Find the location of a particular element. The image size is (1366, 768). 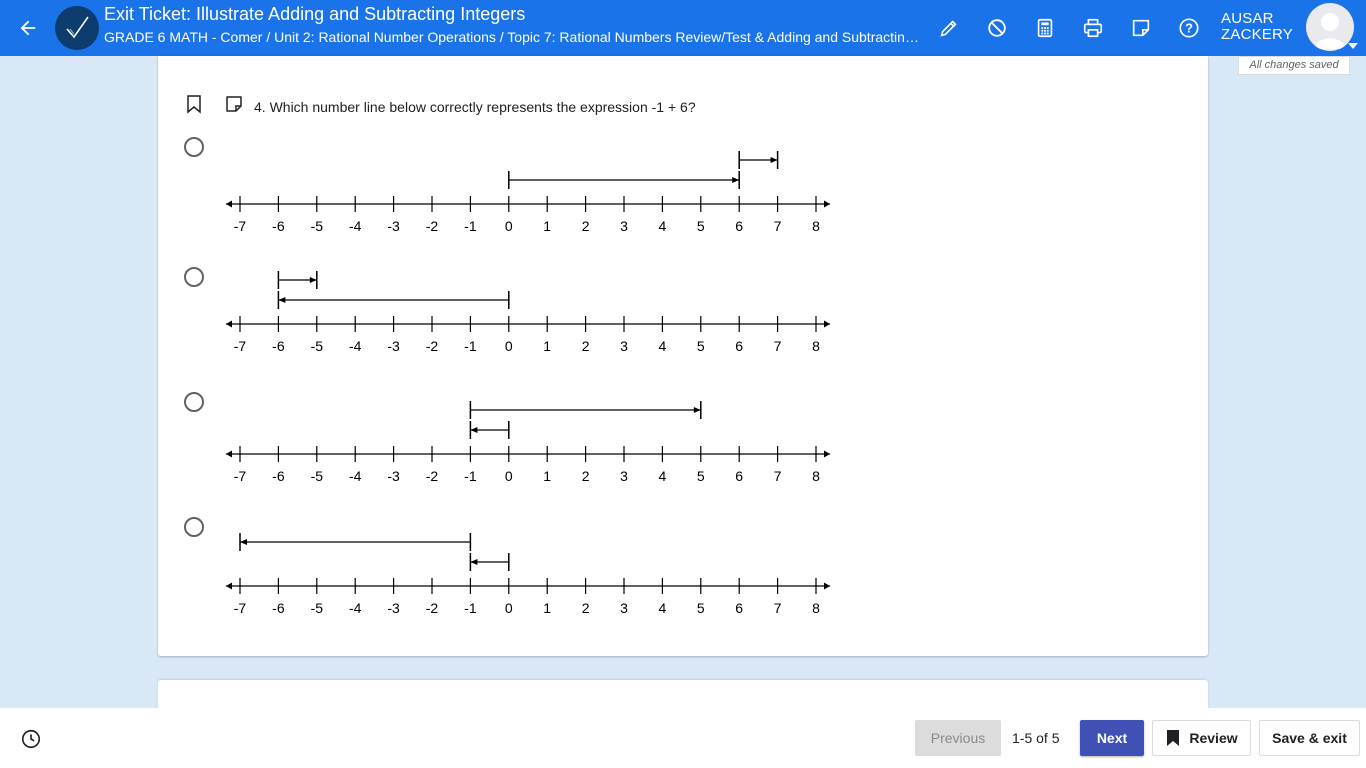

number-line-option-a: -7 -6 -5 -4 -3 -2 -1 0 1 2 3 4 5 6 7 8 is located at coordinates (528, 192).